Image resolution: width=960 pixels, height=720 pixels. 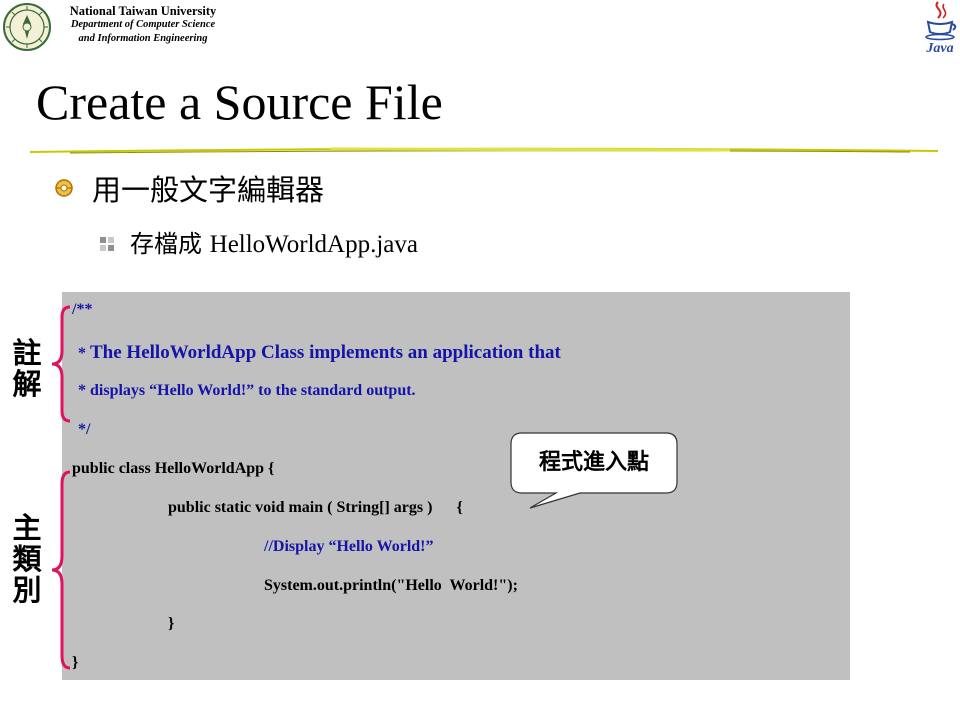 I want to click on save-as-label: 存檔成, so click(x=170, y=244).